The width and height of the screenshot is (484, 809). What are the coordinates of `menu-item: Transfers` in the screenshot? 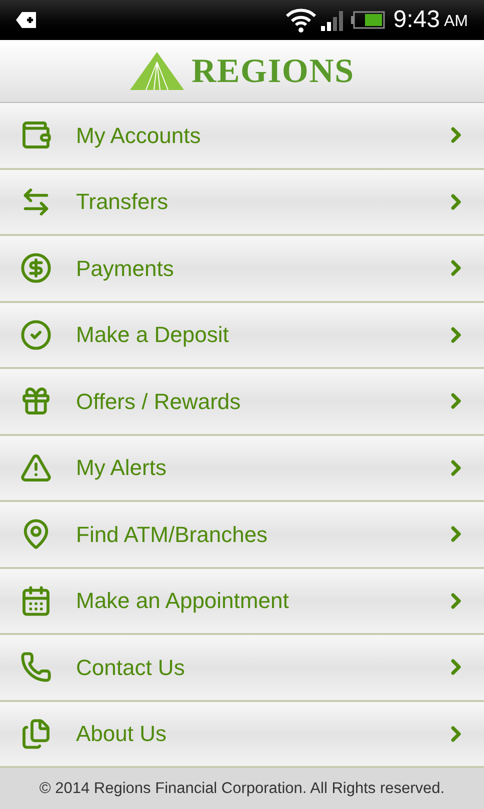 It's located at (242, 203).